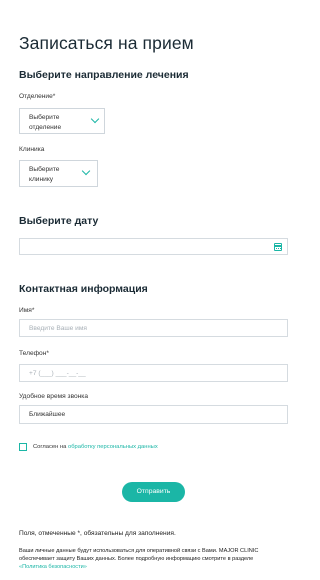  I want to click on phone-input: +7 (___) ___-__-__, so click(153, 373).